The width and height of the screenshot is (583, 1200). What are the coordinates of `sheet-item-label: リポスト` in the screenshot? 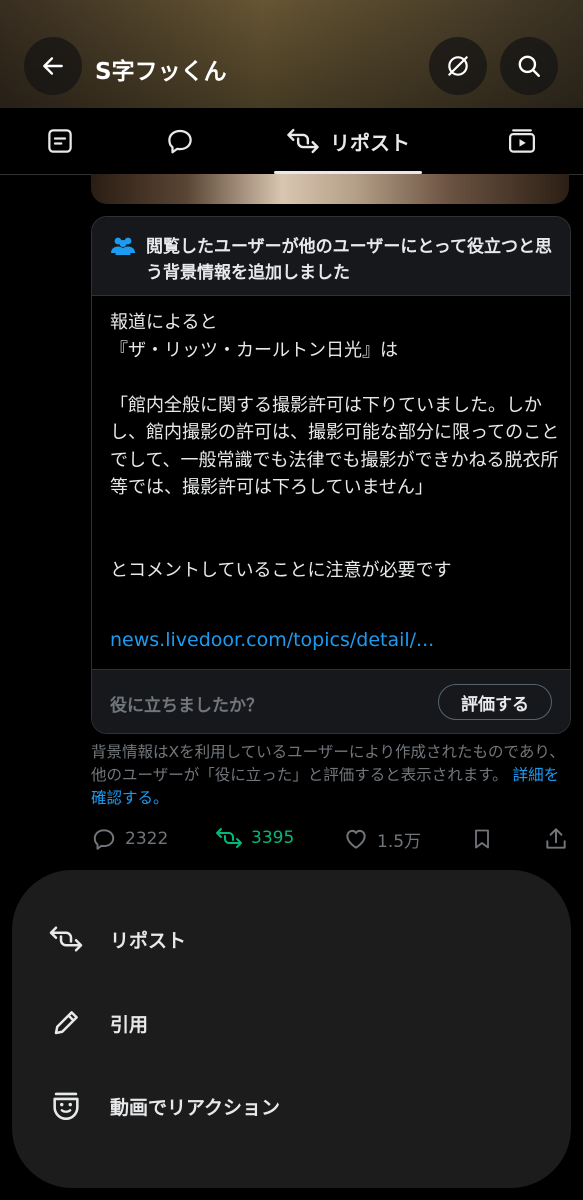 It's located at (148, 940).